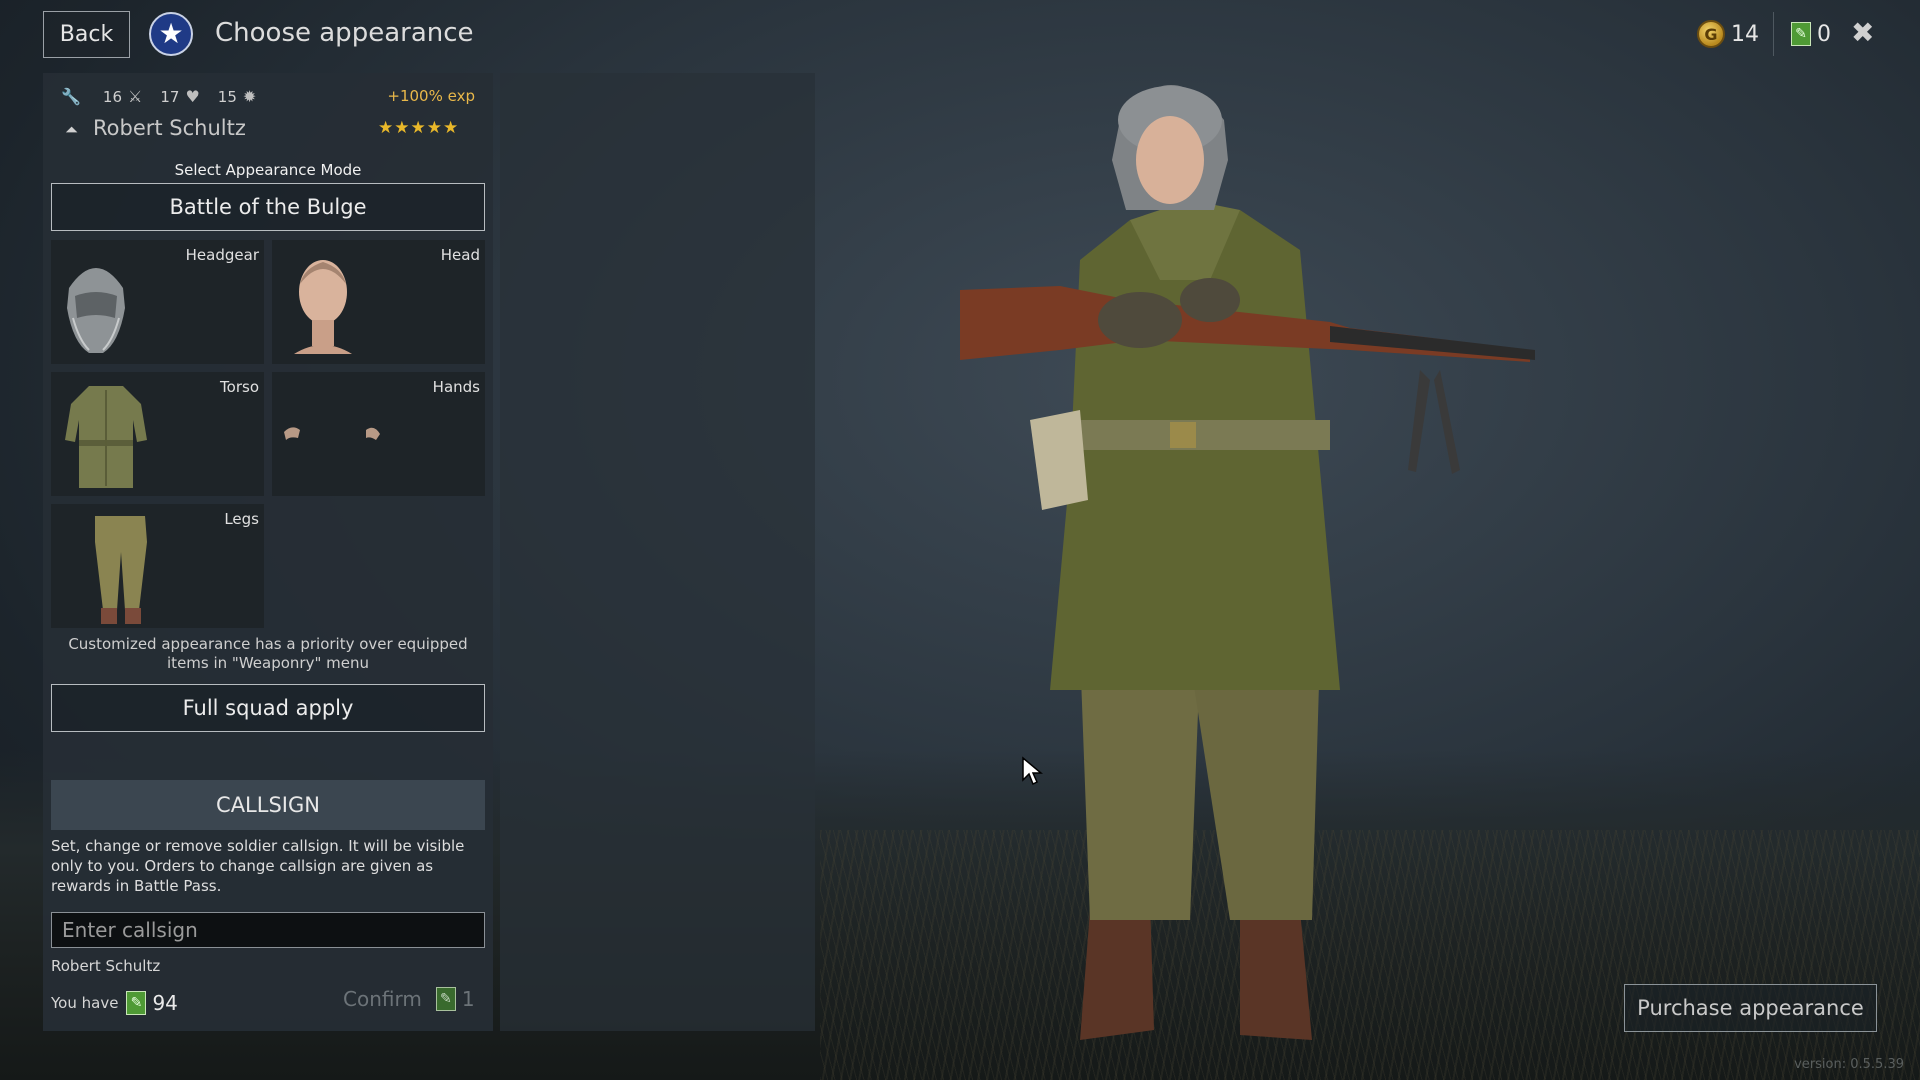  I want to click on stat-value: 16, so click(112, 96).